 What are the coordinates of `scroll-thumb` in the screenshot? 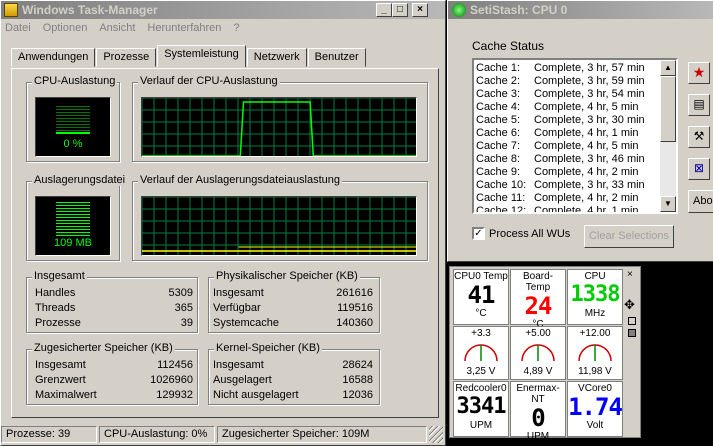 It's located at (668, 109).